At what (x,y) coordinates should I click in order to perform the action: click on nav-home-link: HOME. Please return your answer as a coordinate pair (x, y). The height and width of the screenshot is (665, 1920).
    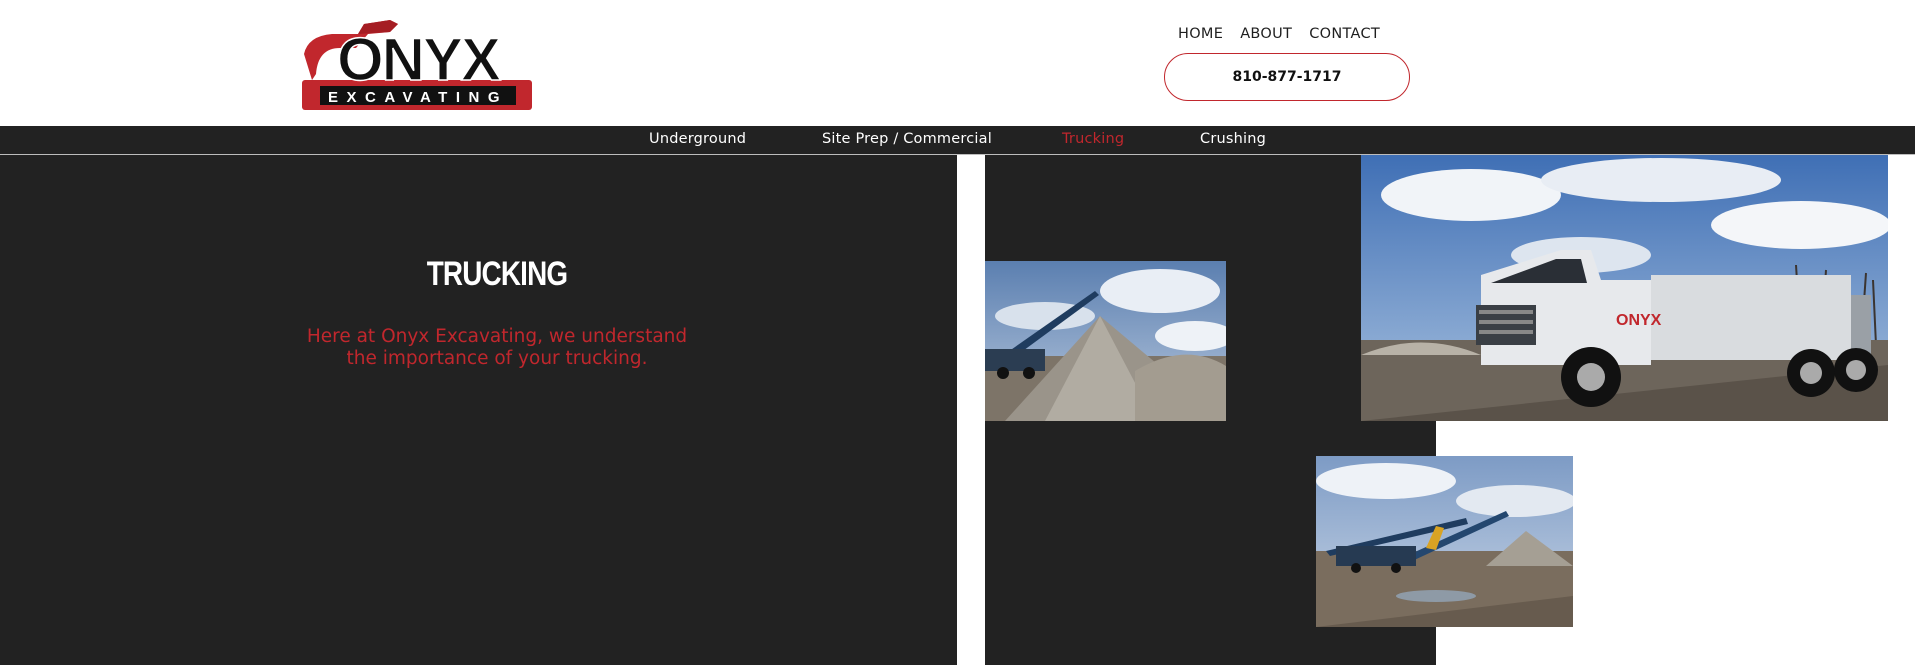
    Looking at the image, I should click on (1200, 34).